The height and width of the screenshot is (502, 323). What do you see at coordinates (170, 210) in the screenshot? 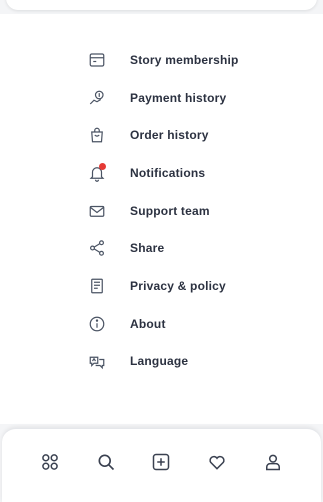
I see `menu-item-label: Support team` at bounding box center [170, 210].